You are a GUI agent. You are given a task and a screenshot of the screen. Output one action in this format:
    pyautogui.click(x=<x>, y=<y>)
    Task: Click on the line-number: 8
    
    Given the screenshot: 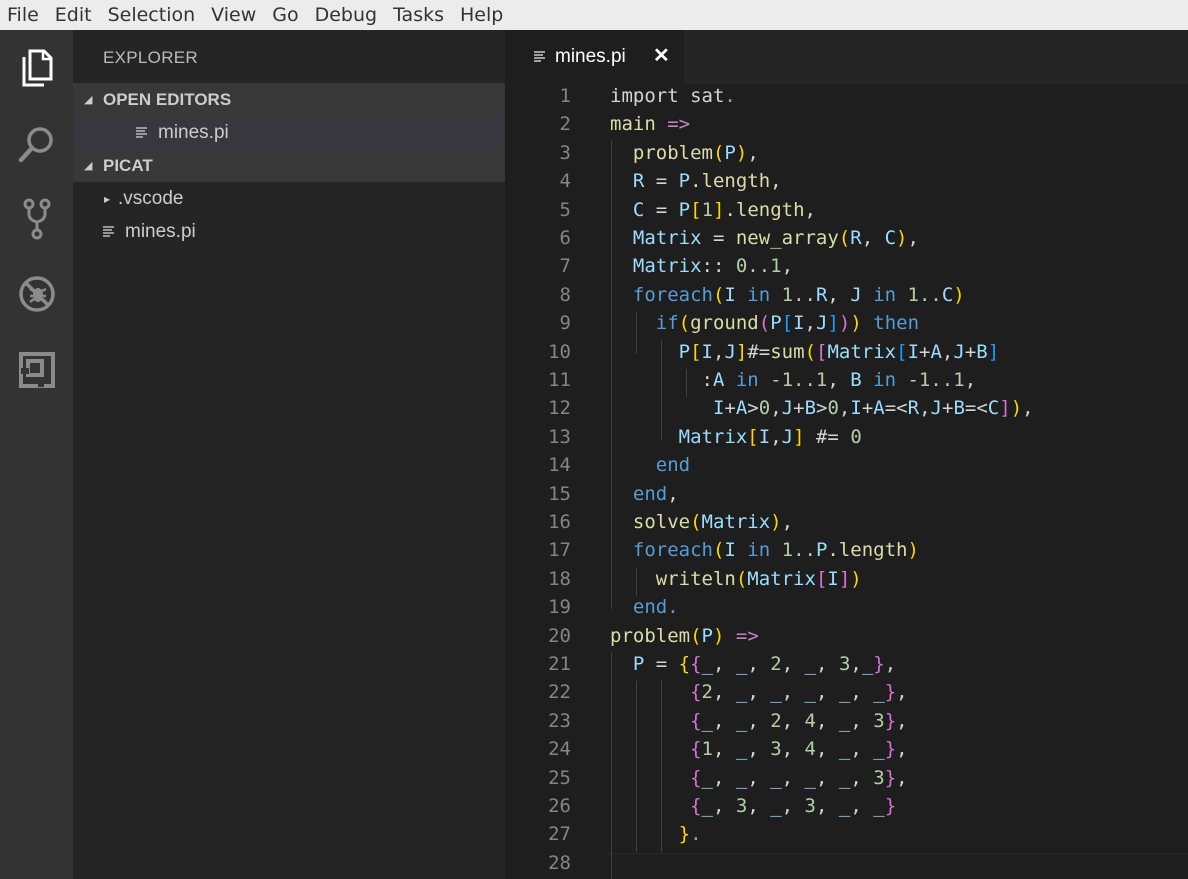 What is the action you would take?
    pyautogui.click(x=565, y=294)
    